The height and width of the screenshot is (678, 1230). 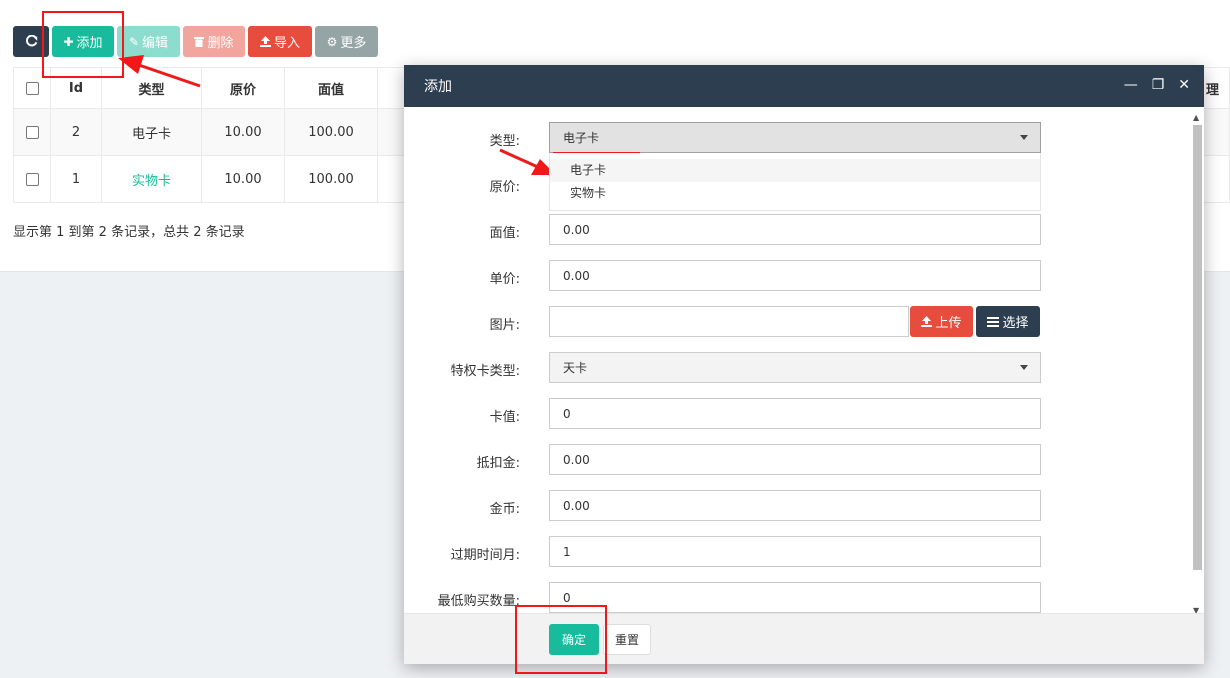 What do you see at coordinates (155, 43) in the screenshot?
I see `edit-button-label: 编辑` at bounding box center [155, 43].